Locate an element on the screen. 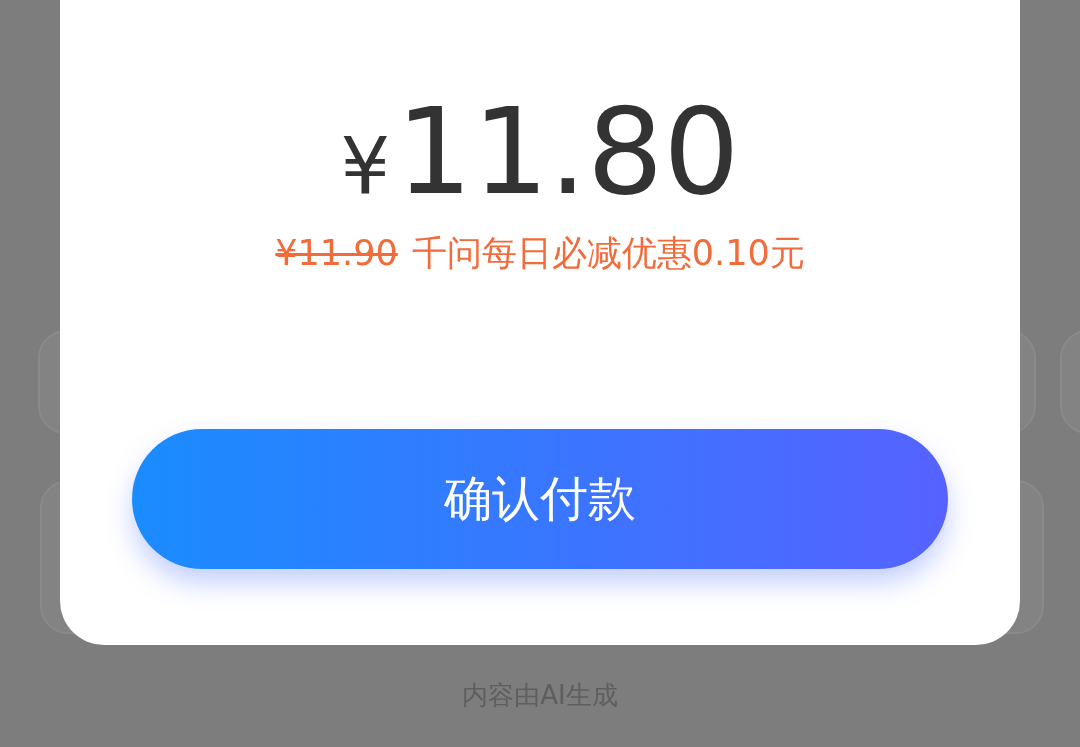 The width and height of the screenshot is (1080, 747). price-amount: 11.80 is located at coordinates (568, 152).